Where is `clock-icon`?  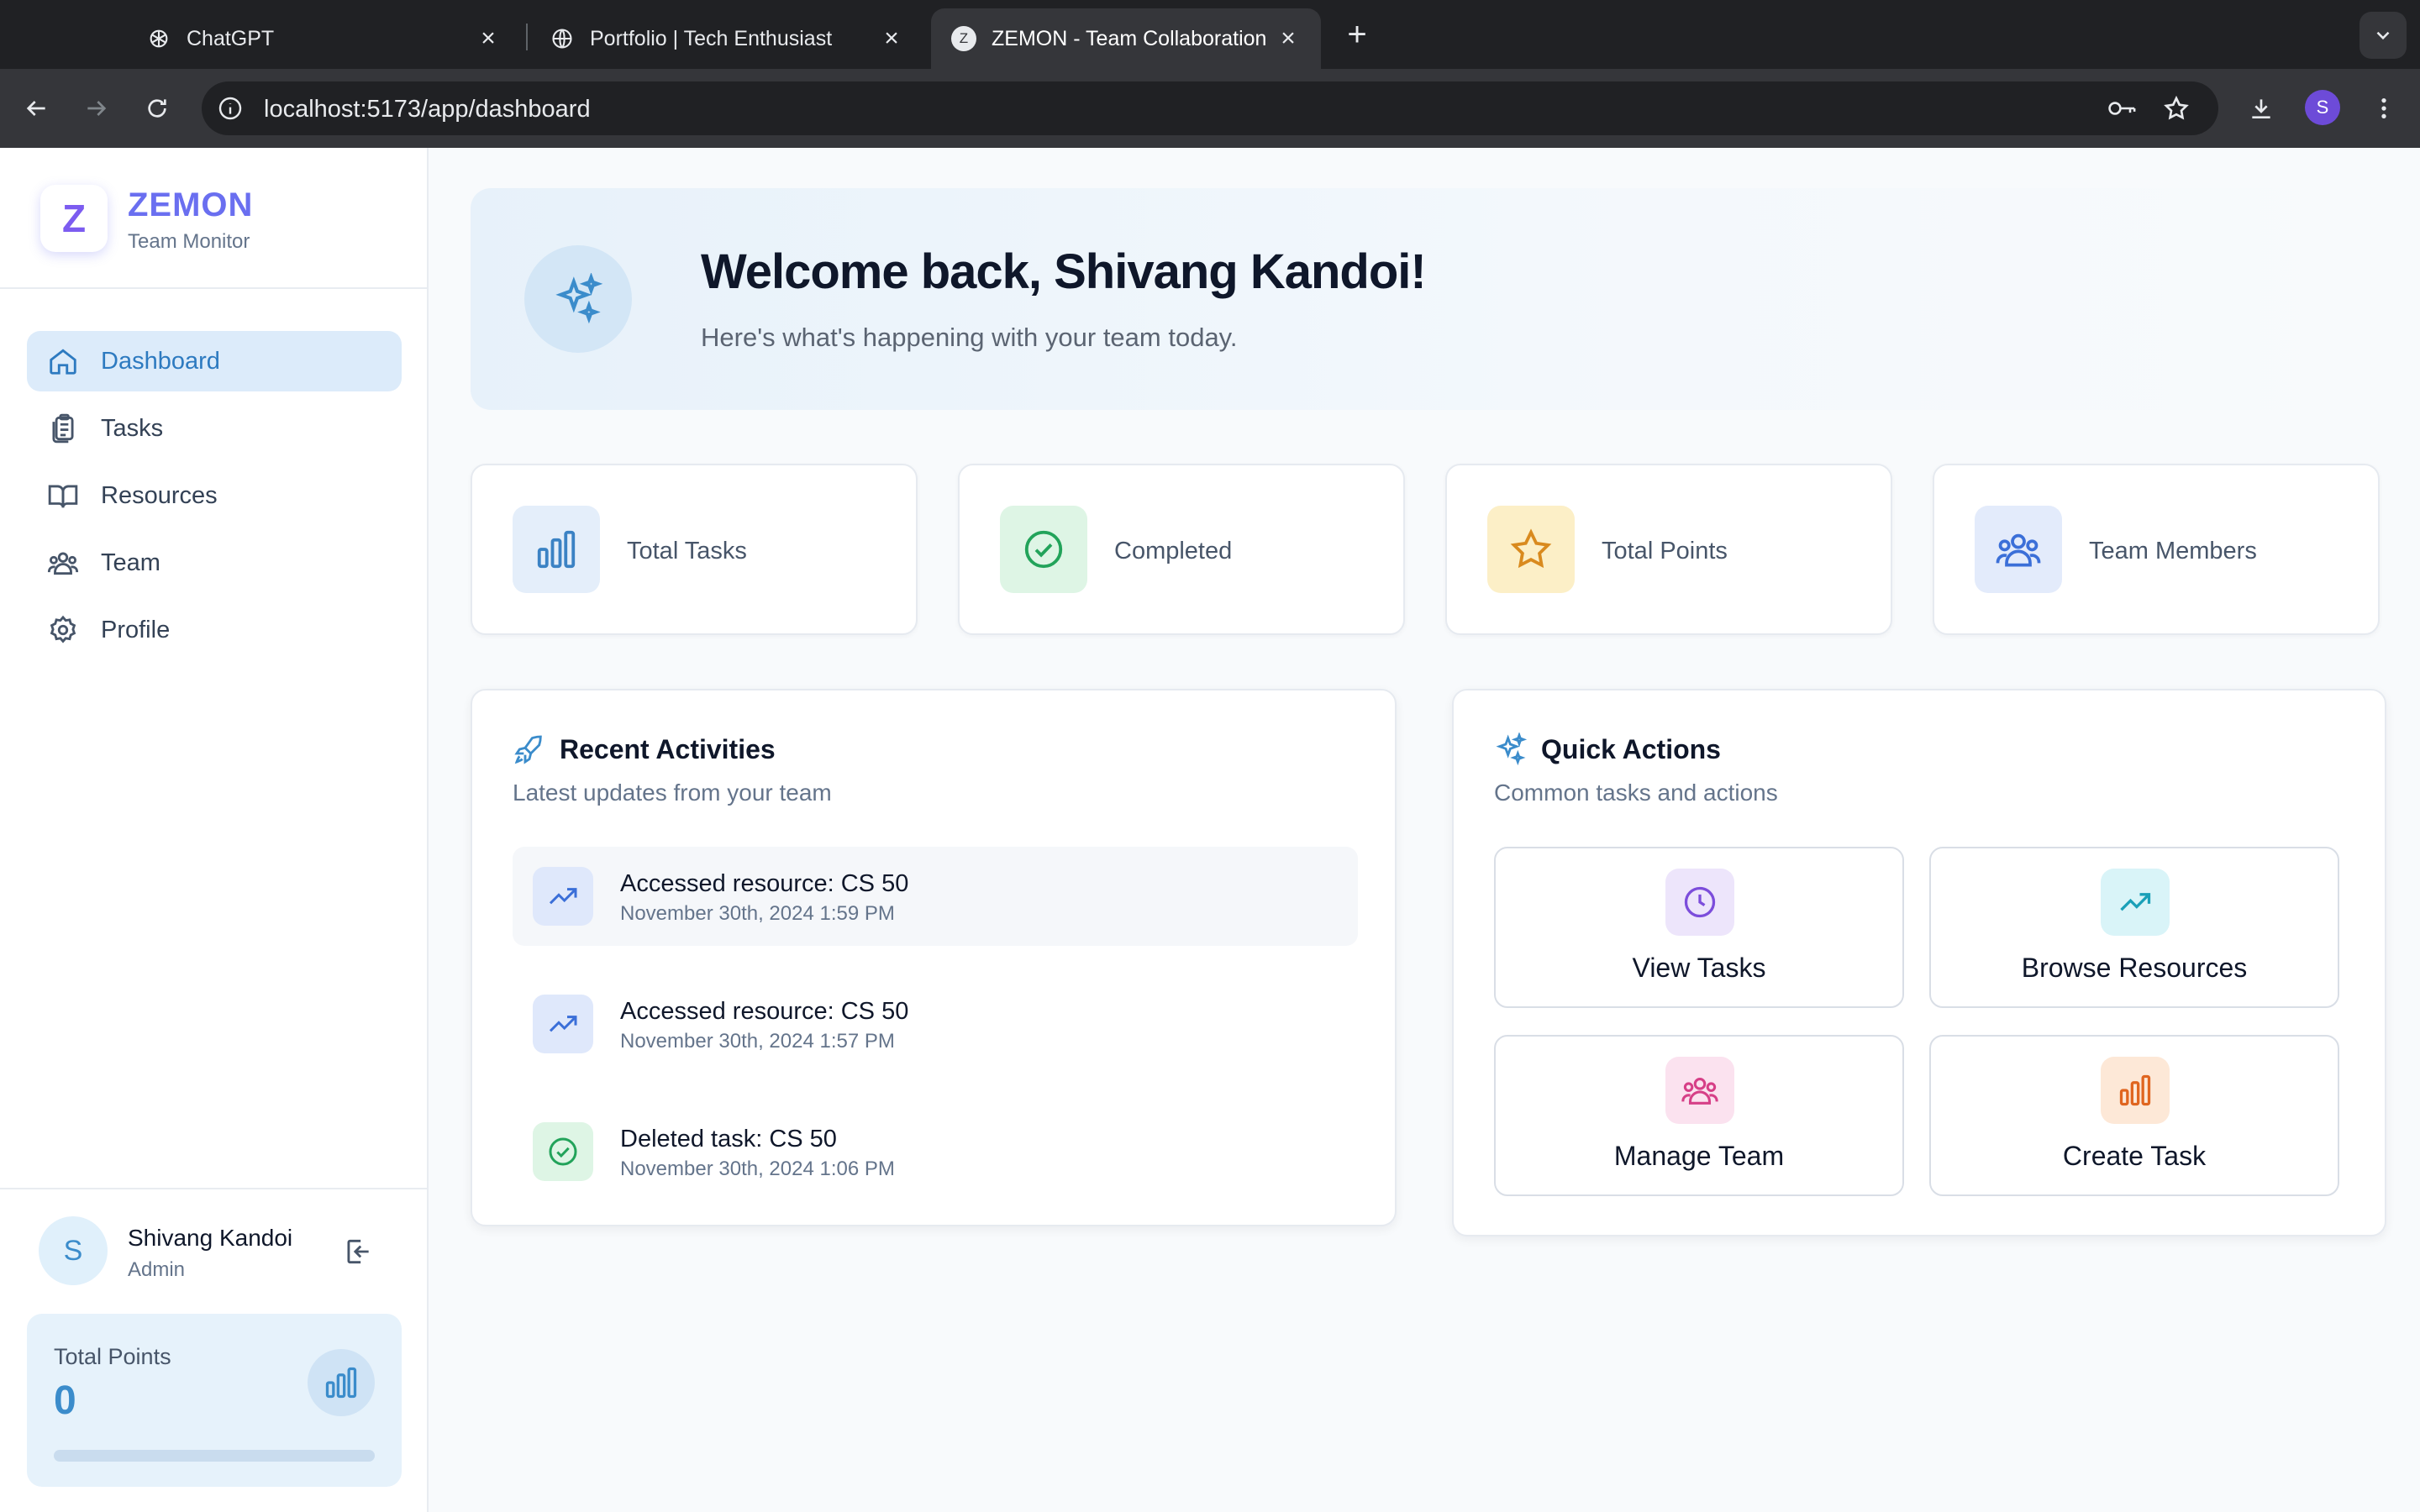 clock-icon is located at coordinates (1699, 902).